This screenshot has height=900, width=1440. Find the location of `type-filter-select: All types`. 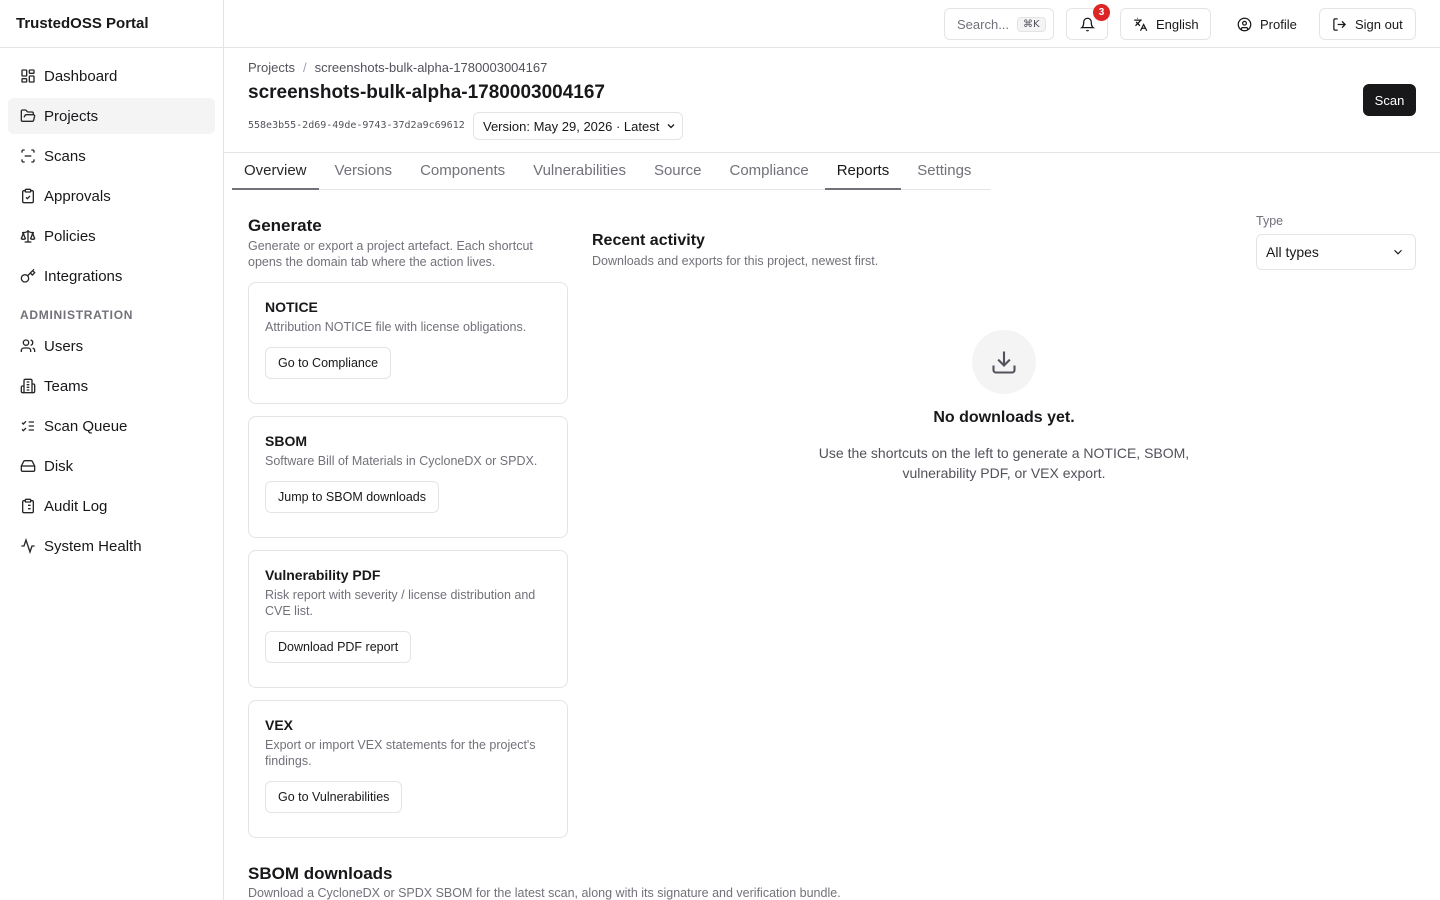

type-filter-select: All types is located at coordinates (1336, 252).